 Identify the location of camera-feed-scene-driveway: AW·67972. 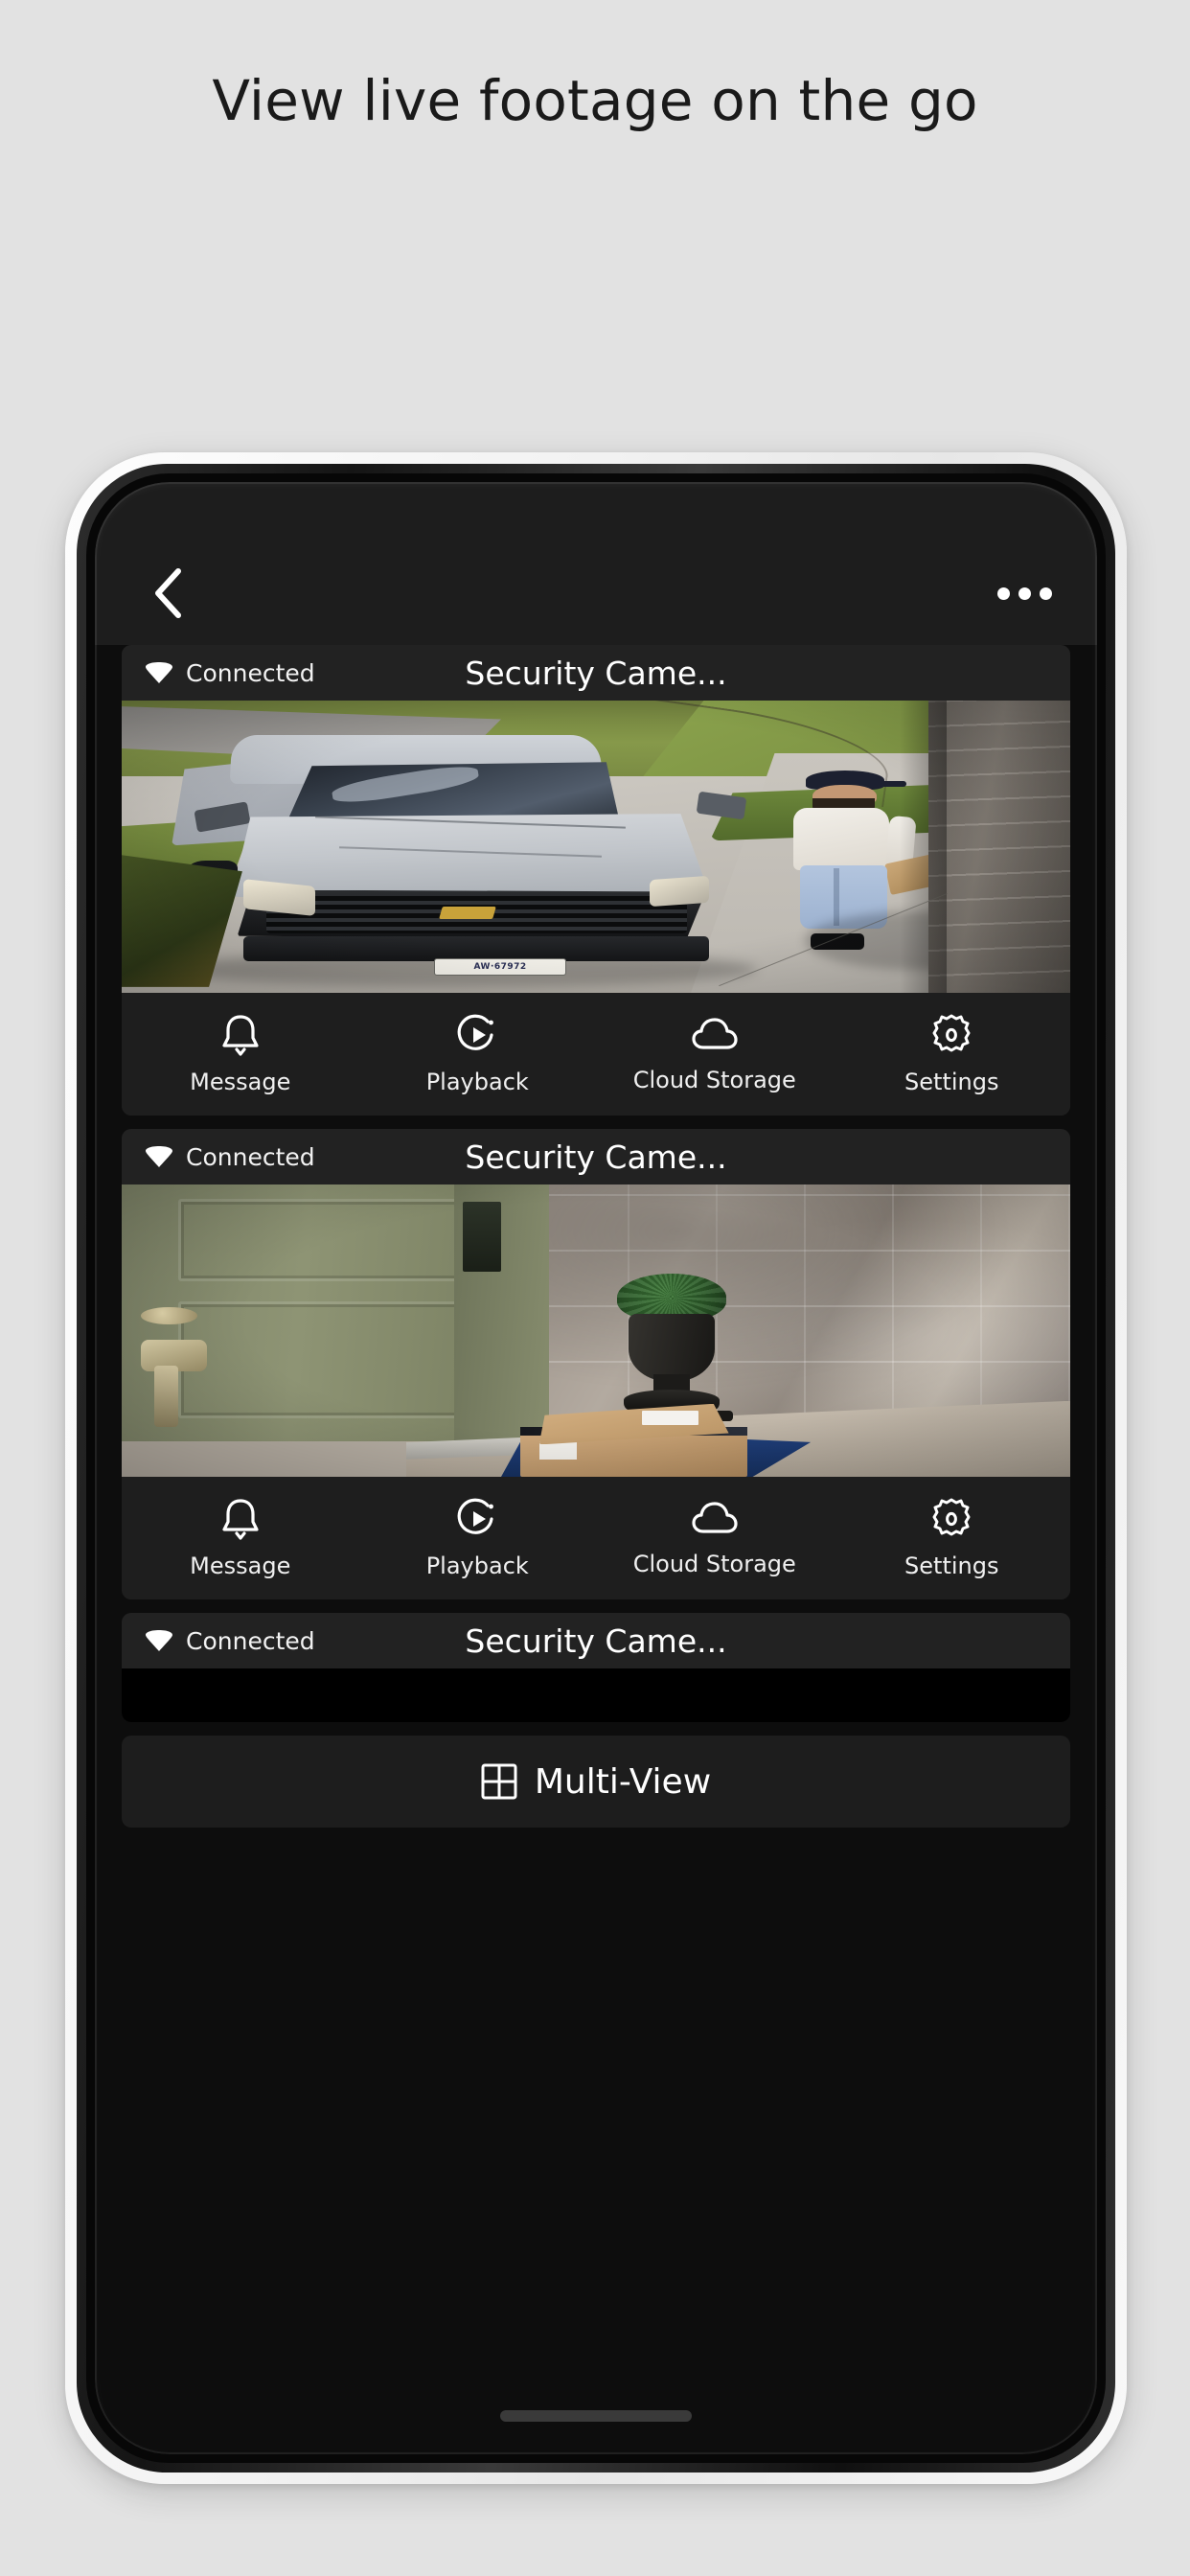
(596, 847).